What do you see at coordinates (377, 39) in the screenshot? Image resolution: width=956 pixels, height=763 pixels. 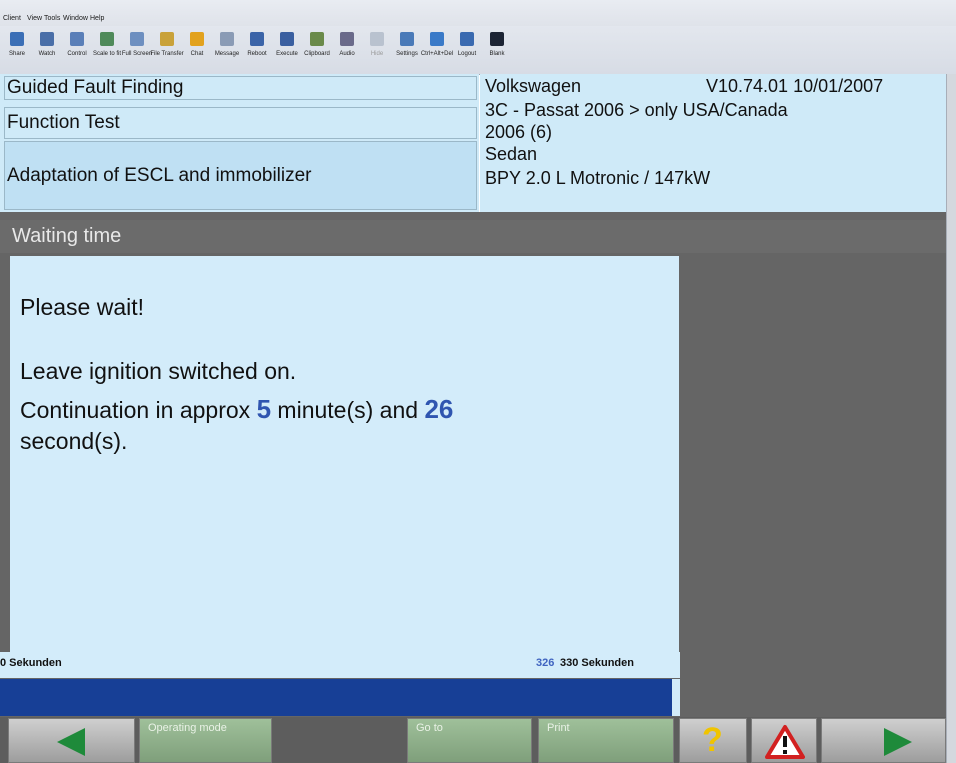 I see `hide-icon` at bounding box center [377, 39].